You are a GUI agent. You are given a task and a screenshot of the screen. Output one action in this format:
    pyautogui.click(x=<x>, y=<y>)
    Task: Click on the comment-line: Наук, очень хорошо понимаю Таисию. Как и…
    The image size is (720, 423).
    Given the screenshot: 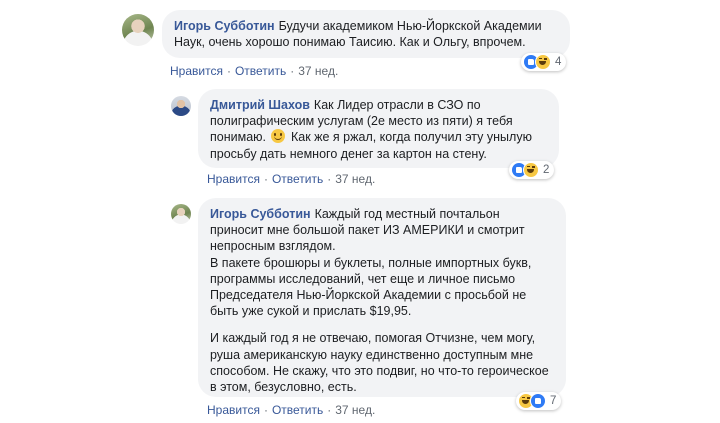 What is the action you would take?
    pyautogui.click(x=350, y=42)
    